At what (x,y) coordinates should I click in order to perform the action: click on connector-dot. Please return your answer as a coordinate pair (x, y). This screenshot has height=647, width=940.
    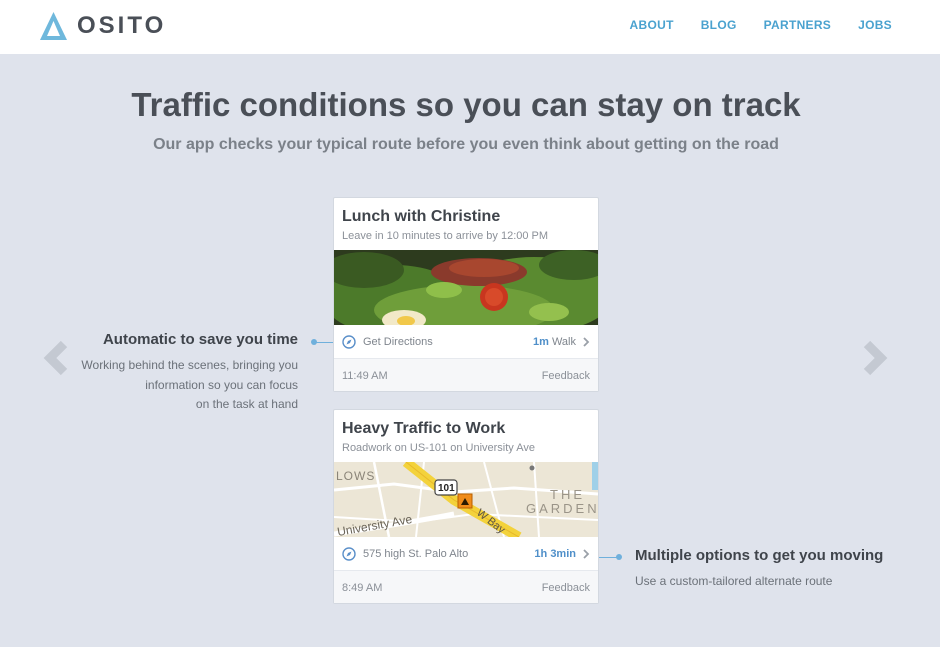
    Looking at the image, I should click on (619, 557).